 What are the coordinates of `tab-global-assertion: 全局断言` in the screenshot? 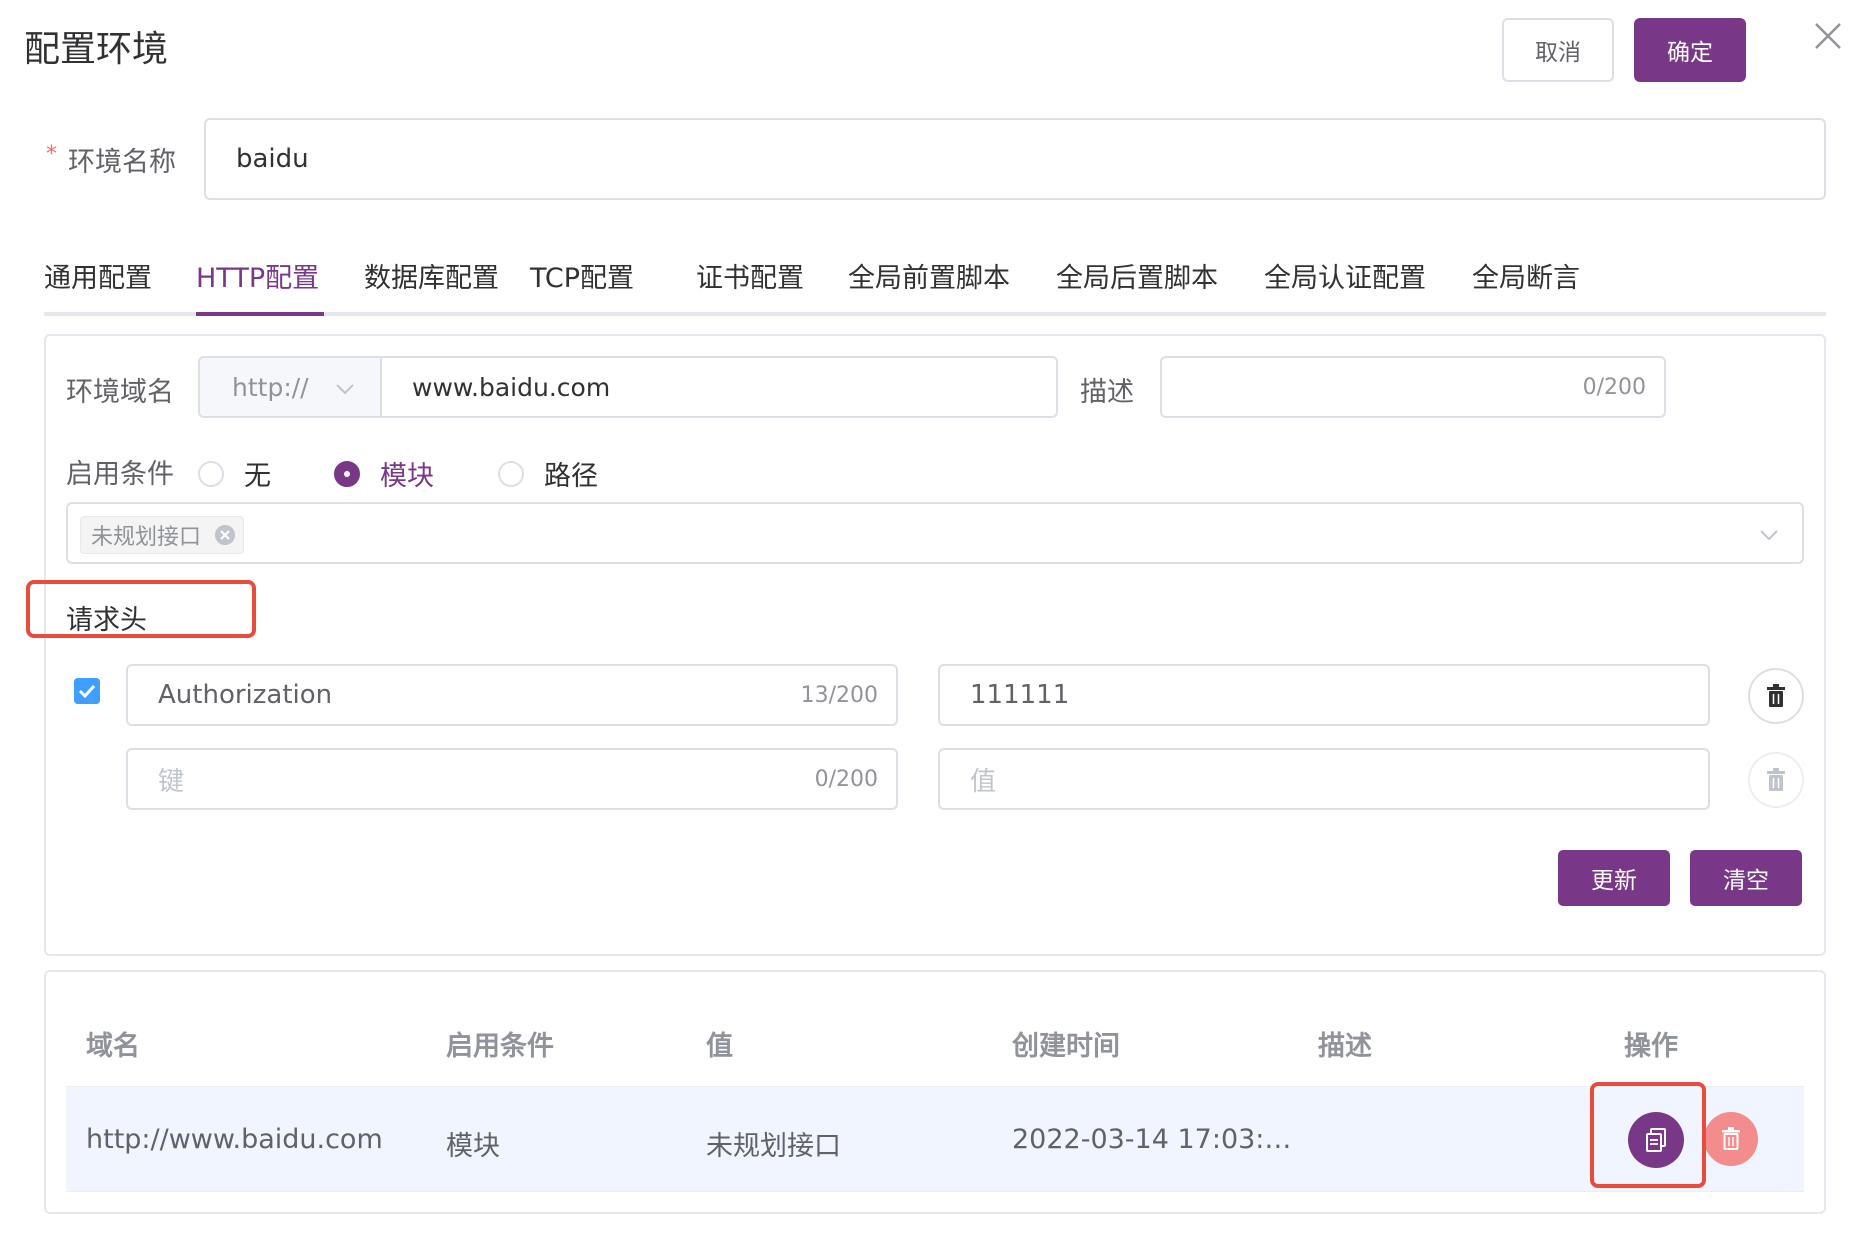 It's located at (1526, 275).